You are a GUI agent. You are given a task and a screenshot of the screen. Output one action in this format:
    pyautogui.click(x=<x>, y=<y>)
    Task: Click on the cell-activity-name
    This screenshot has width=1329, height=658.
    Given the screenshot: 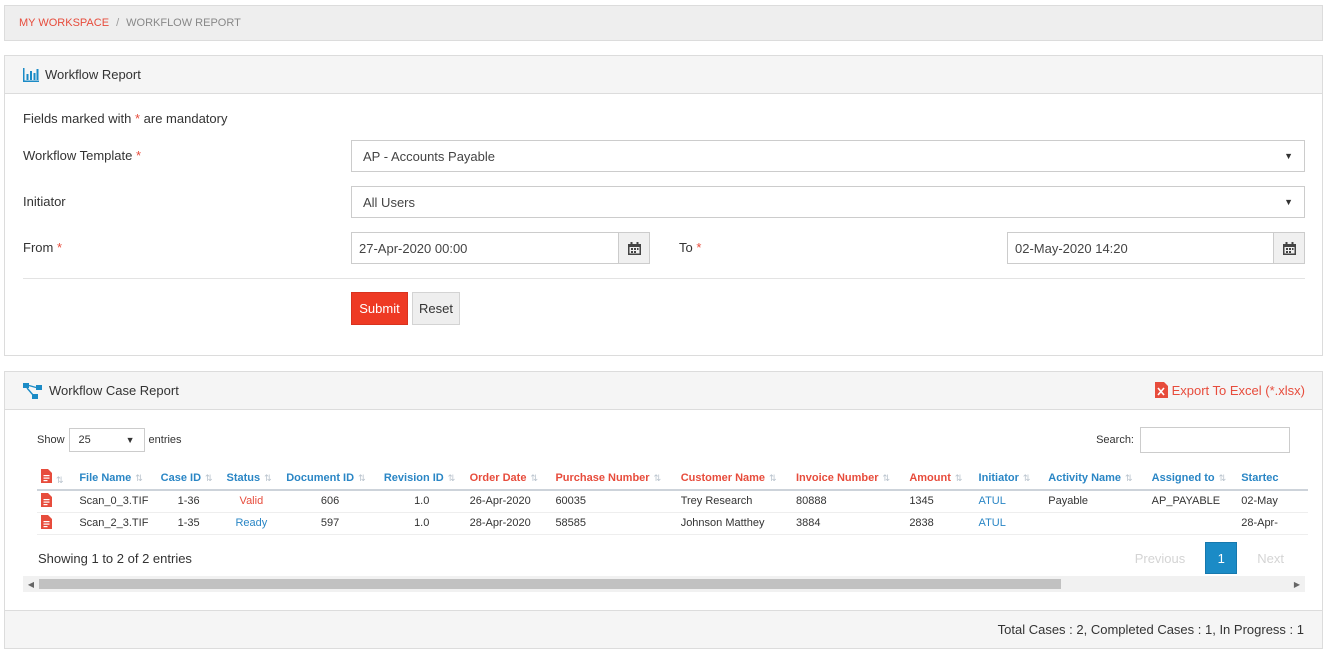 What is the action you would take?
    pyautogui.click(x=1094, y=523)
    